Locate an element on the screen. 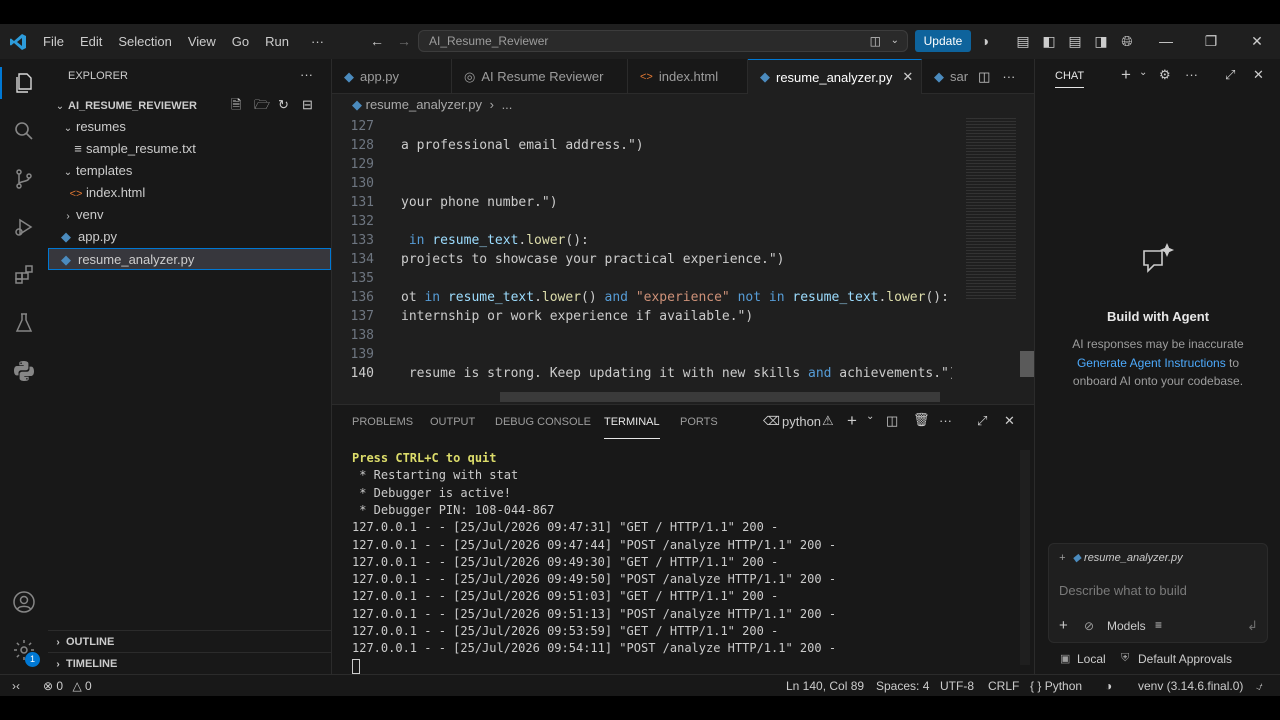 This screenshot has height=720, width=1280. copilot-icon: ◑ is located at coordinates (985, 41).